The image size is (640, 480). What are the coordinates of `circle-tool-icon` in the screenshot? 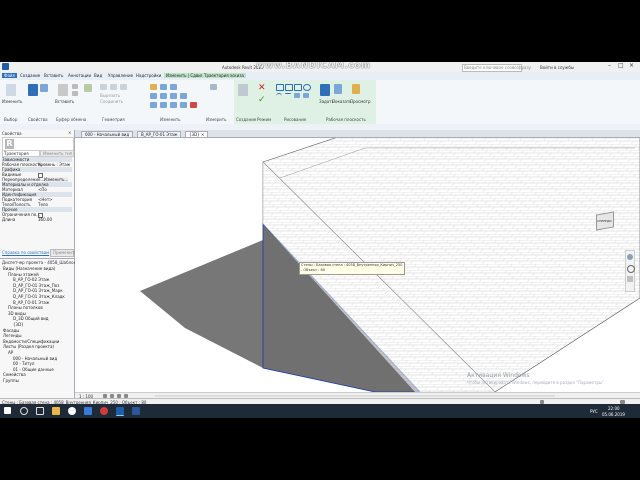 It's located at (307, 87).